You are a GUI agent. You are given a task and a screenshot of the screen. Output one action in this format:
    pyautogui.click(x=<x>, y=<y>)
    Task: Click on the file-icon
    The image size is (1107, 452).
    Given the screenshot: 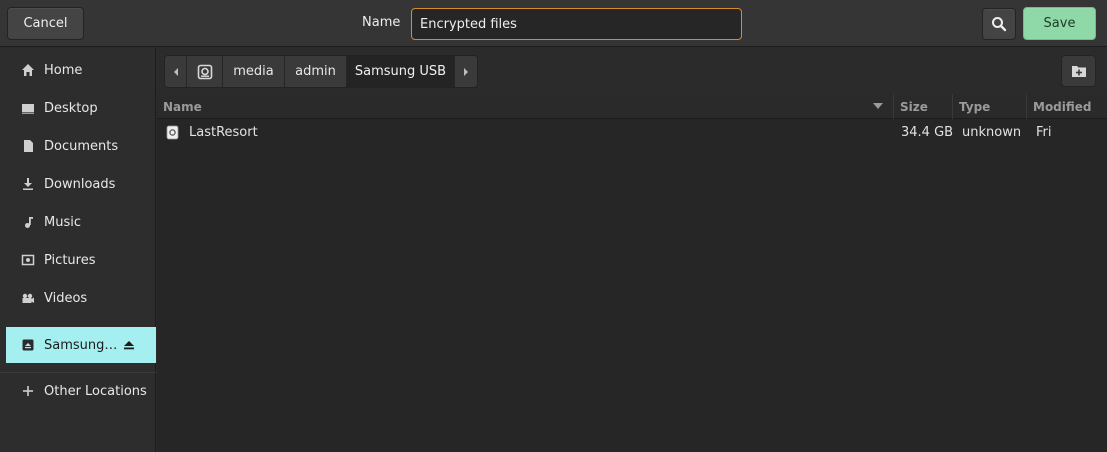 What is the action you would take?
    pyautogui.click(x=174, y=132)
    